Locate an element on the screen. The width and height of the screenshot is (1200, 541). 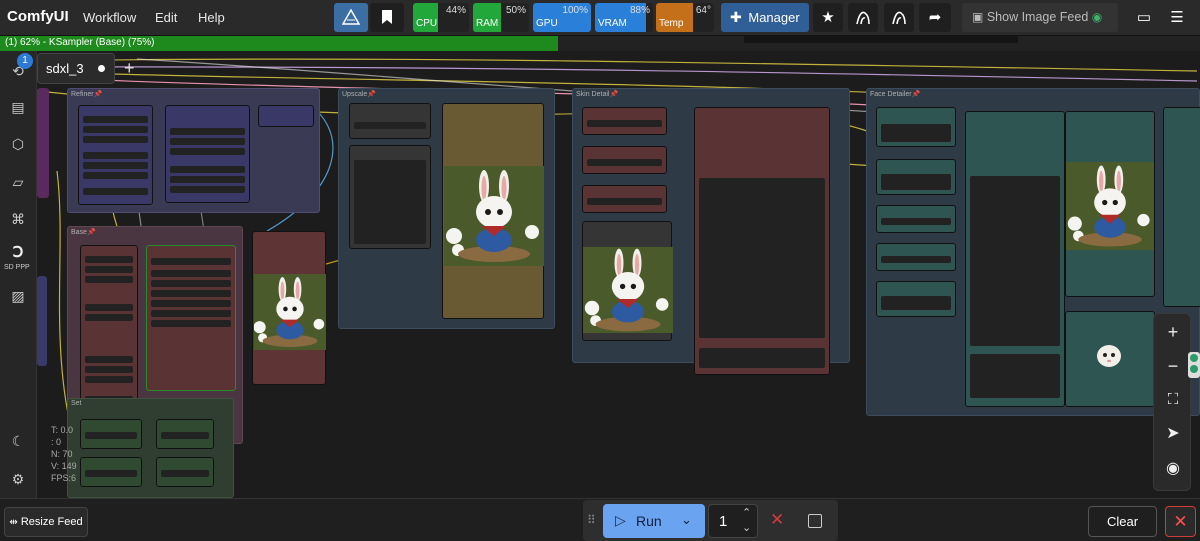
face-preview-node is located at coordinates (1110, 359).